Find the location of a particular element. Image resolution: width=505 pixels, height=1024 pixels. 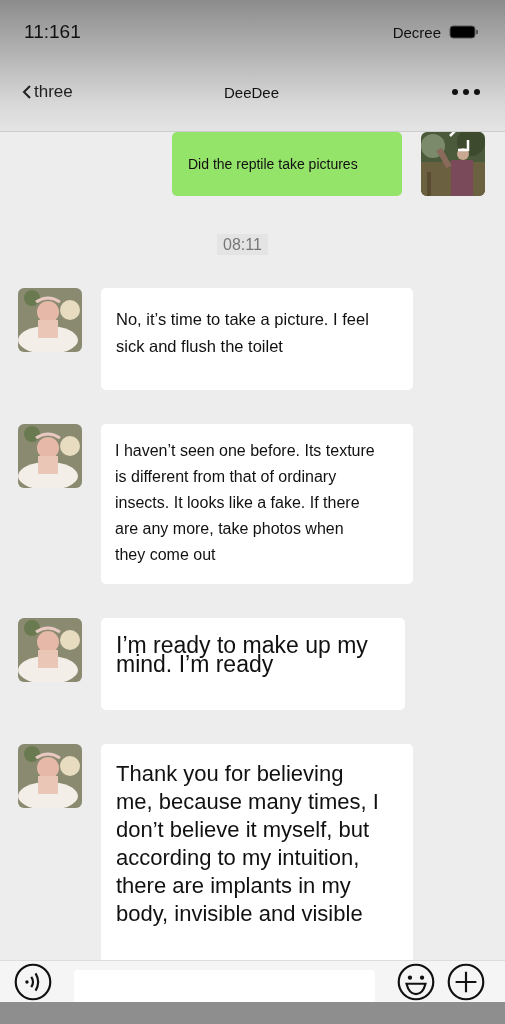

add-icon is located at coordinates (466, 982).